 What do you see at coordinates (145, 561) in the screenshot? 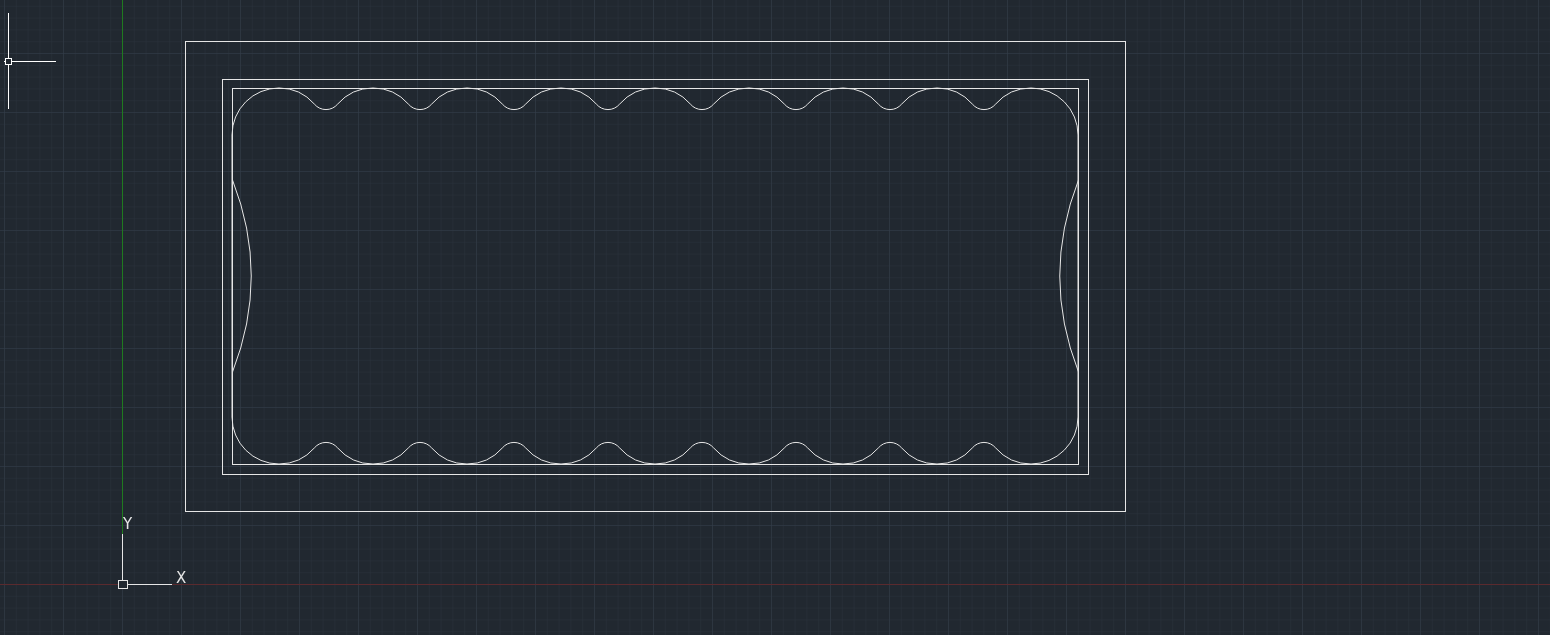
I see `ucs-axes-icon` at bounding box center [145, 561].